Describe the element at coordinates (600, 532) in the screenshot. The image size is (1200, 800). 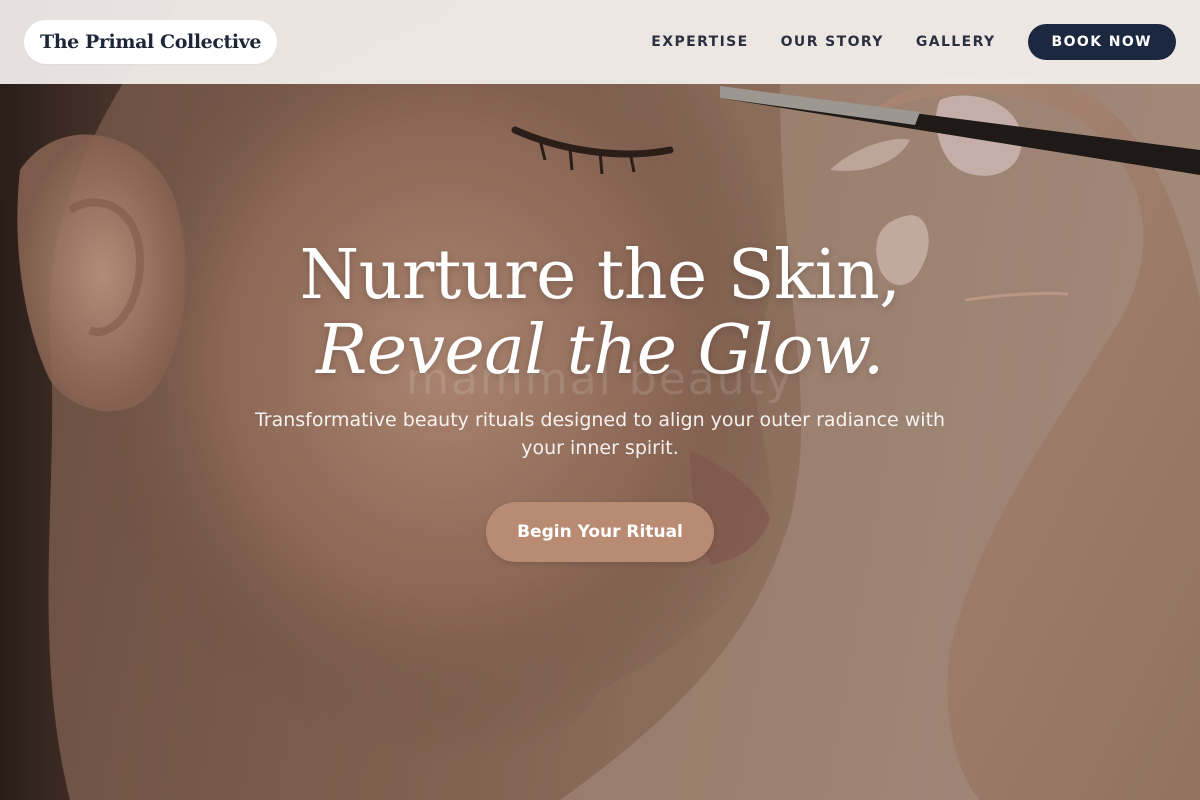
I see `begin-ritual-button: Begin Your Ritual` at that location.